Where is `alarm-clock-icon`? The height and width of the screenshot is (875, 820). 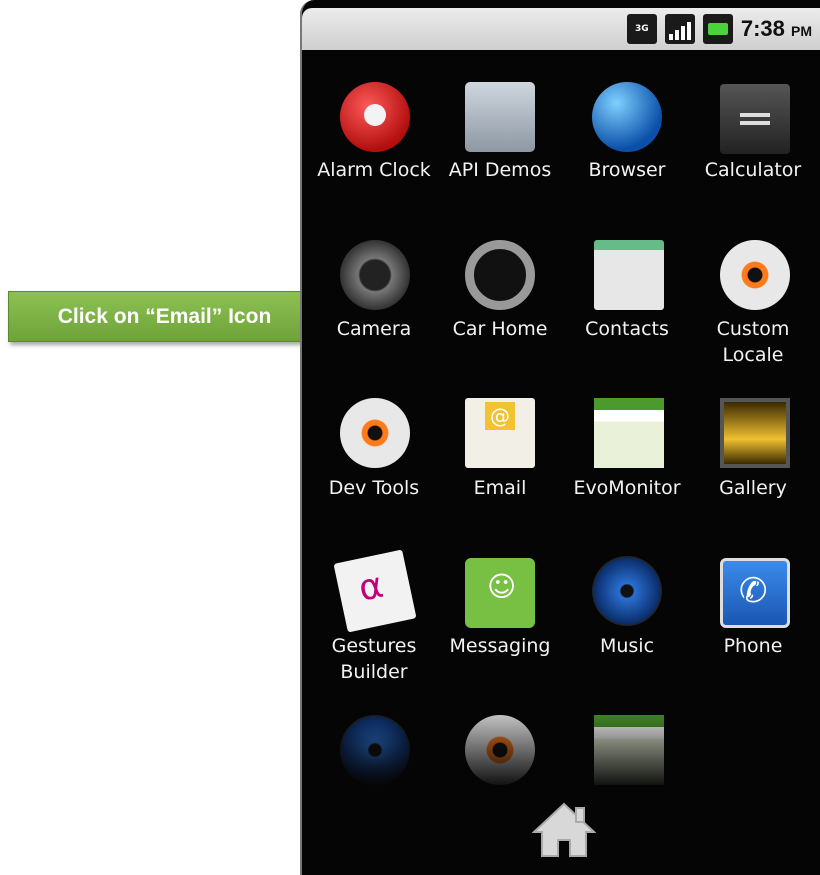 alarm-clock-icon is located at coordinates (375, 117).